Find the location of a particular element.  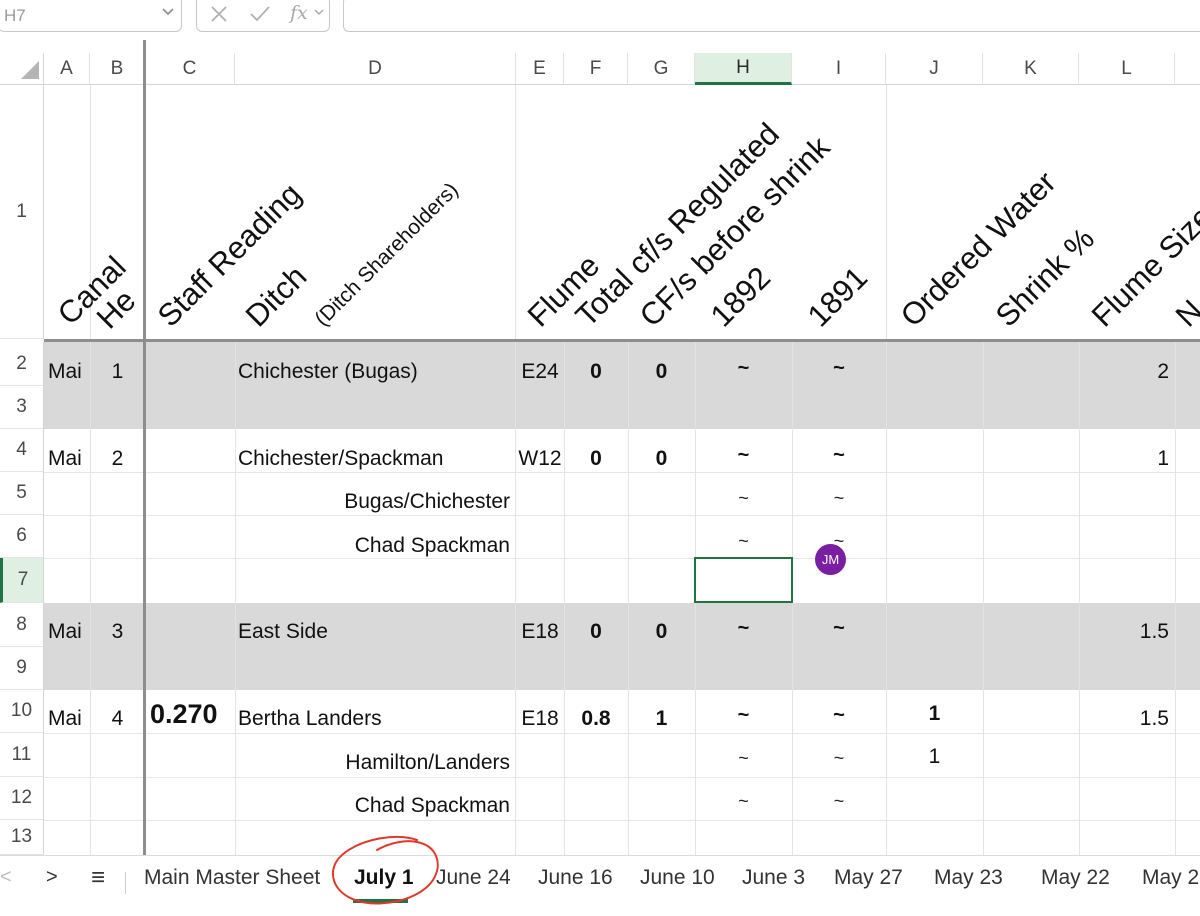

cell-l2: 2 is located at coordinates (1124, 371).